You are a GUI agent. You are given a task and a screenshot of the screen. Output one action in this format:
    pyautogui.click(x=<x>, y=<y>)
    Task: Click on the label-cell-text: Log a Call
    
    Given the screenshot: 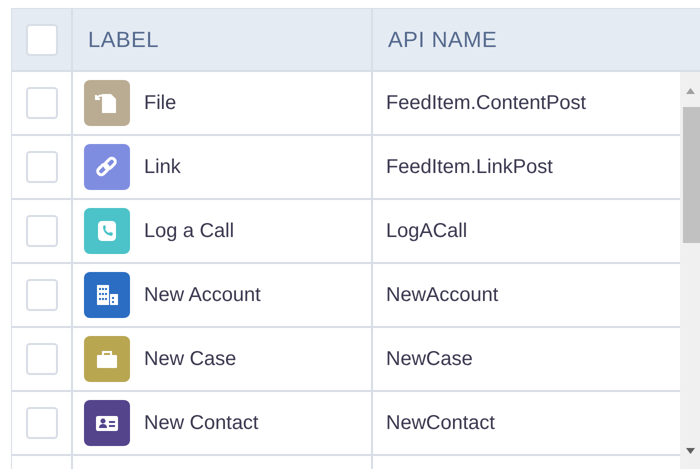 What is the action you would take?
    pyautogui.click(x=189, y=231)
    